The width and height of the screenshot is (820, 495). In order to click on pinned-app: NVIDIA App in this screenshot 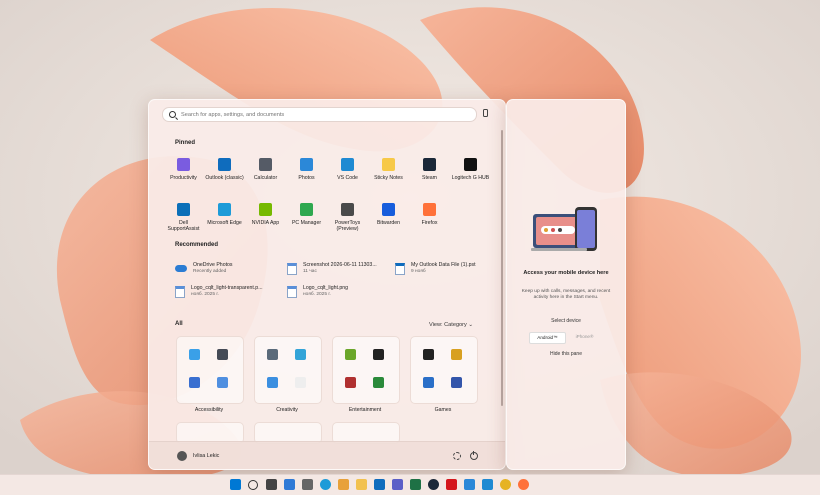, I will do `click(265, 221)`.